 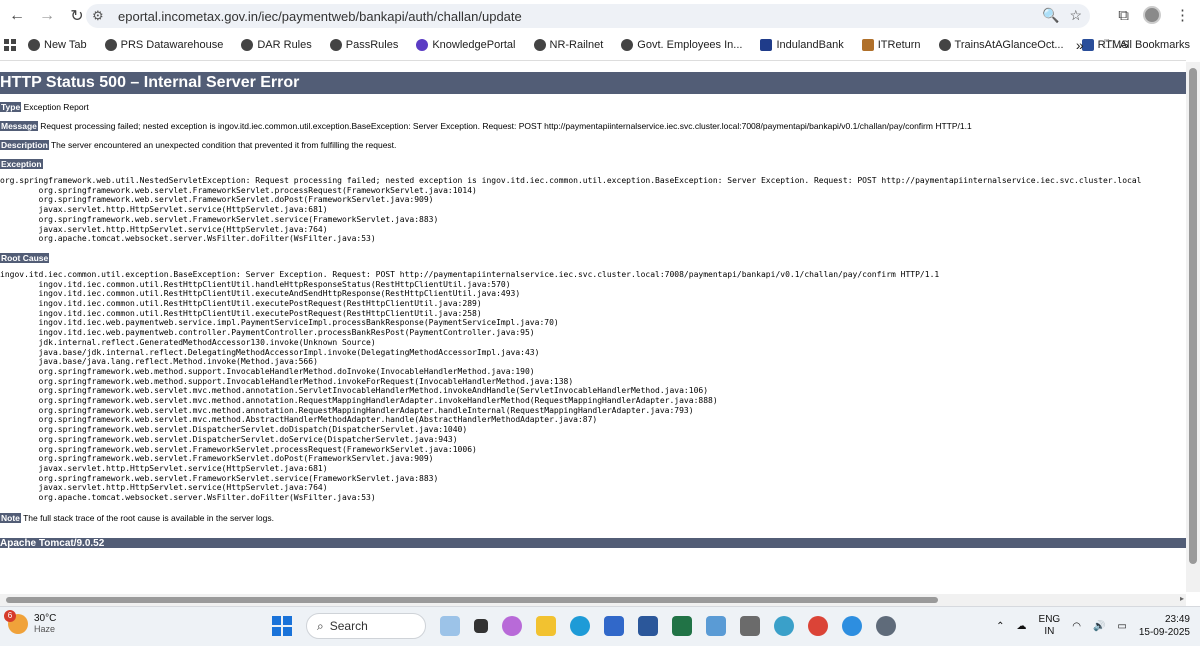 I want to click on file-explorer-icon, so click(x=546, y=626).